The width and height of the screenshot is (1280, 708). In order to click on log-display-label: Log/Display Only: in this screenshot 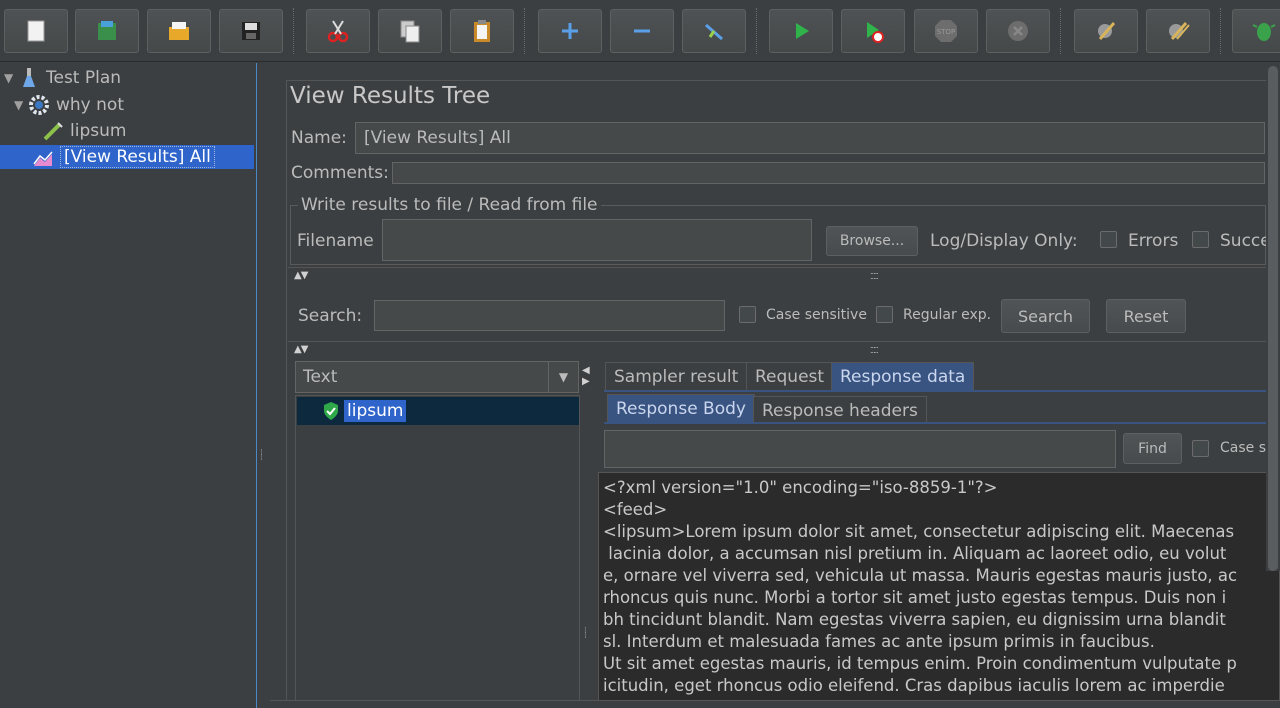, I will do `click(1004, 241)`.